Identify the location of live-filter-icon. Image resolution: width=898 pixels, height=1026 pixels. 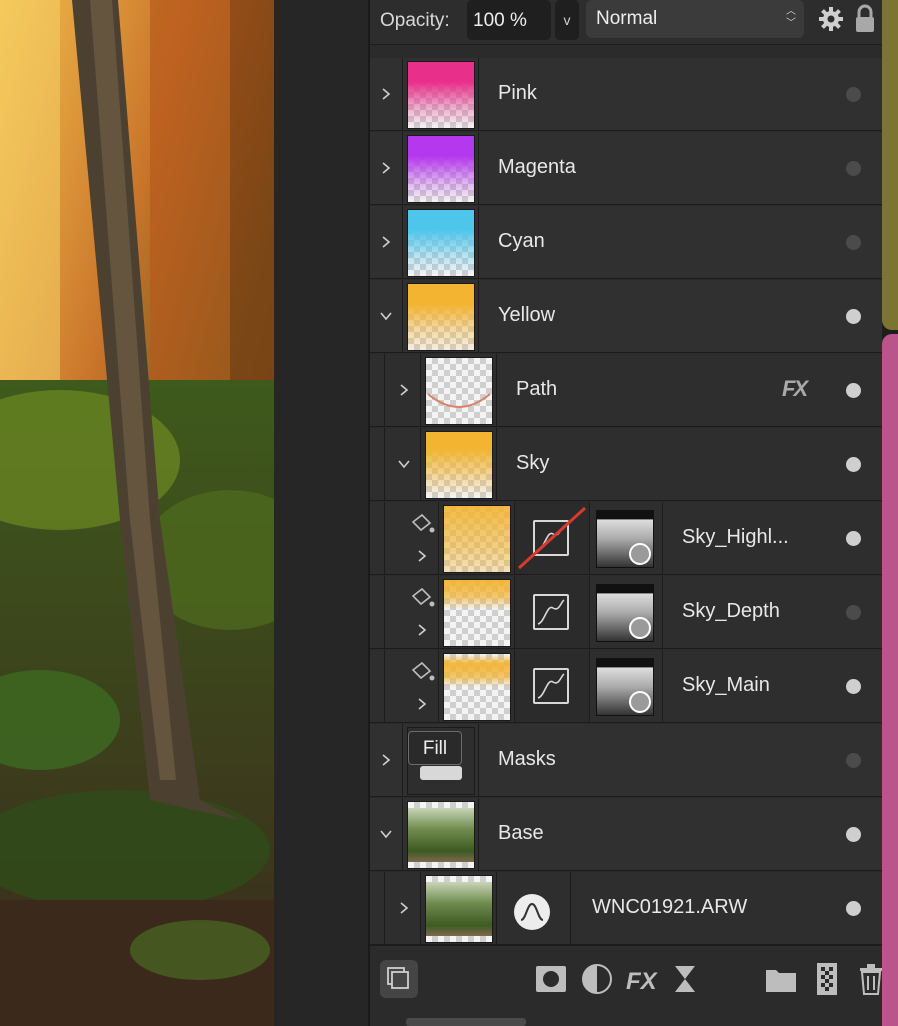
(532, 912).